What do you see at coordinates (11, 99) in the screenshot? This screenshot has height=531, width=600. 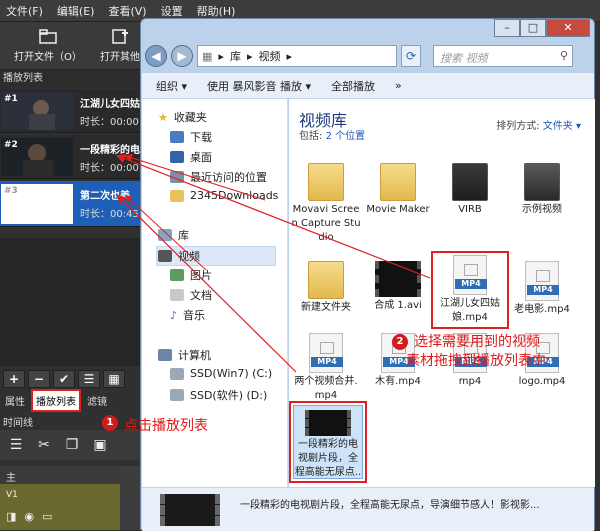 I see `playlist-item-number: #1` at bounding box center [11, 99].